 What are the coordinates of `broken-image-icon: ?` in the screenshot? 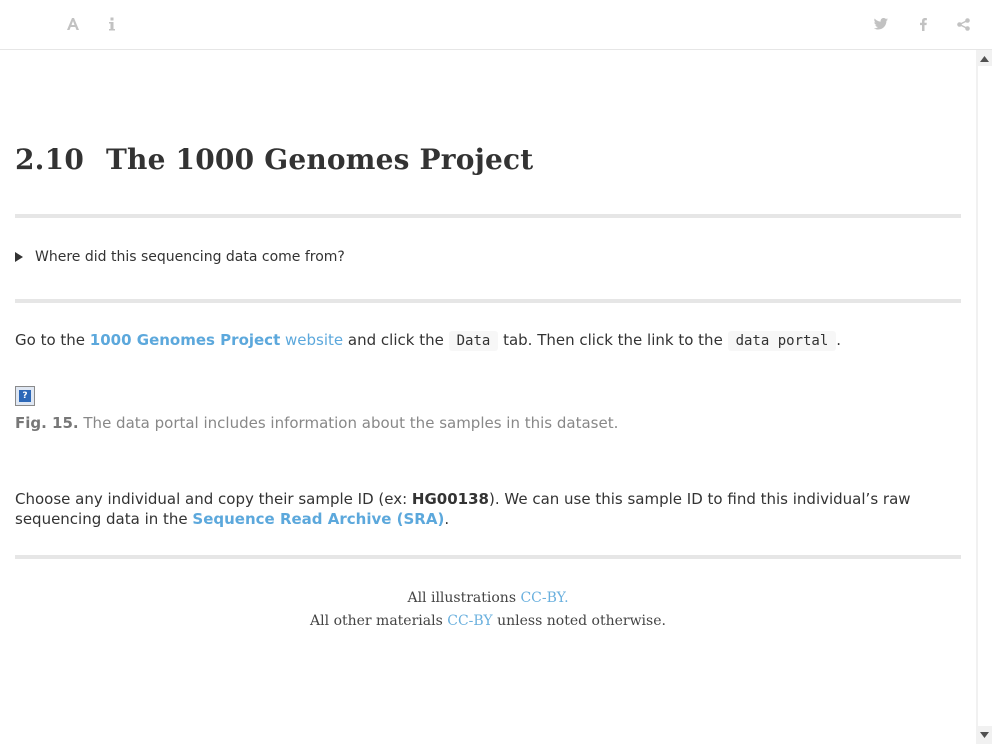 It's located at (25, 396).